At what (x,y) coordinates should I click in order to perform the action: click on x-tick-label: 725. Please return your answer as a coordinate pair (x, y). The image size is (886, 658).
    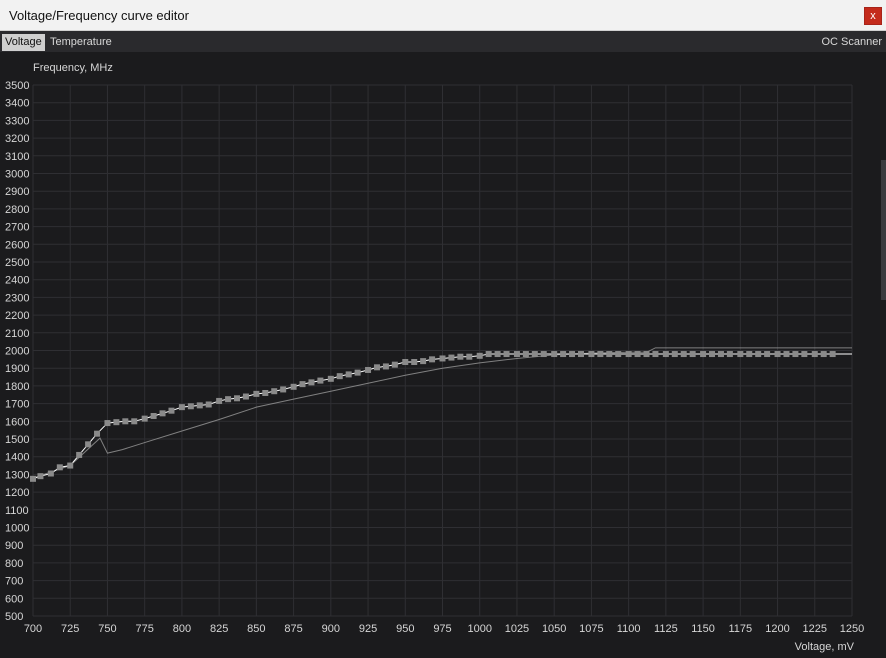
    Looking at the image, I should click on (70, 629).